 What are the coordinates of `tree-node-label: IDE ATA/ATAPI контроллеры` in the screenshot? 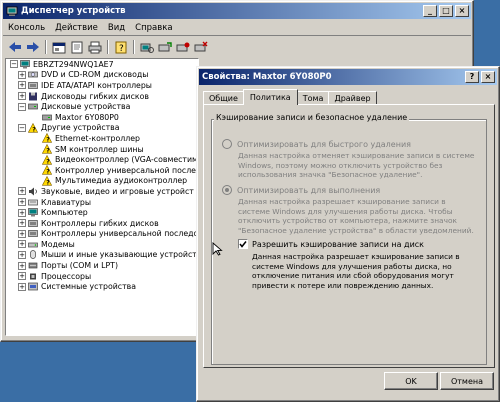 It's located at (96, 85).